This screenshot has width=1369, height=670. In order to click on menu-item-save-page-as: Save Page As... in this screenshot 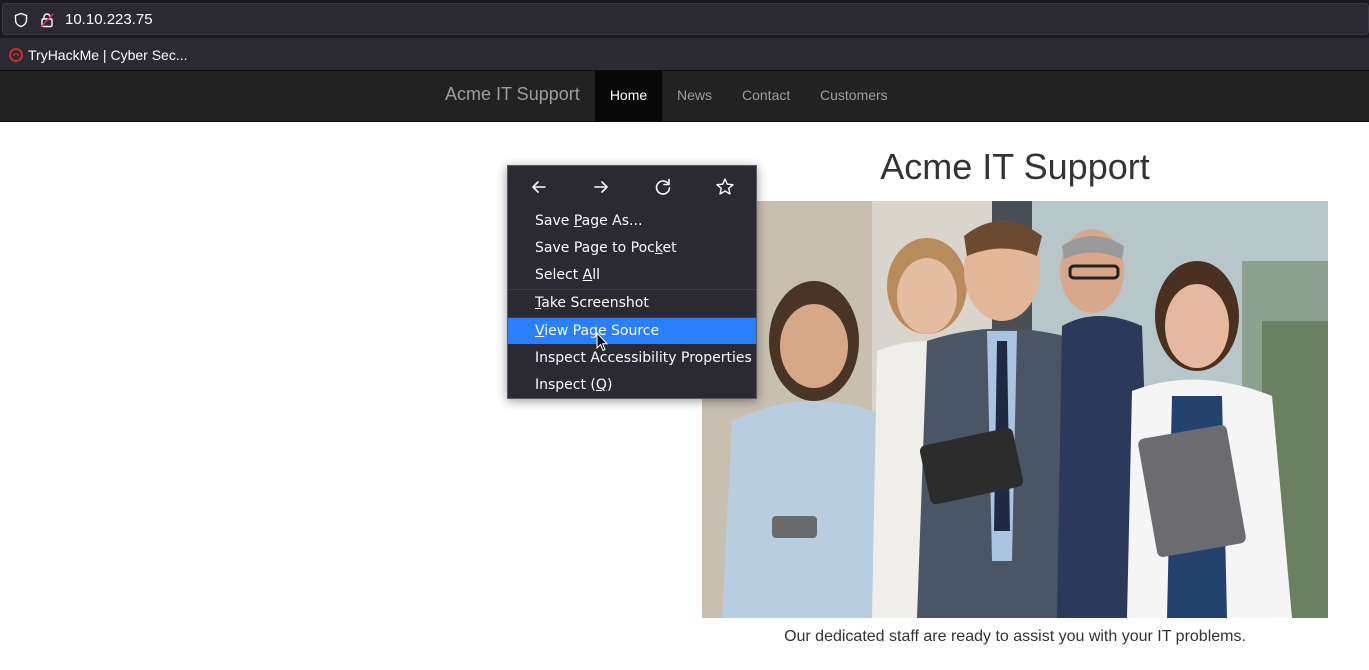, I will do `click(632, 221)`.